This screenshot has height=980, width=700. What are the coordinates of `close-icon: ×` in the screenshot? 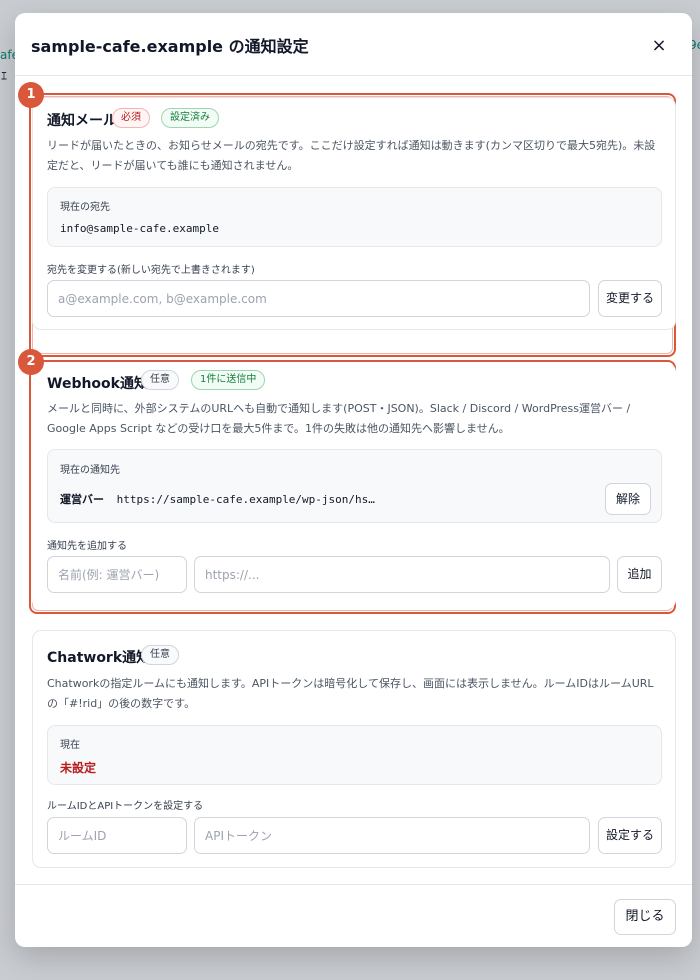 It's located at (659, 46).